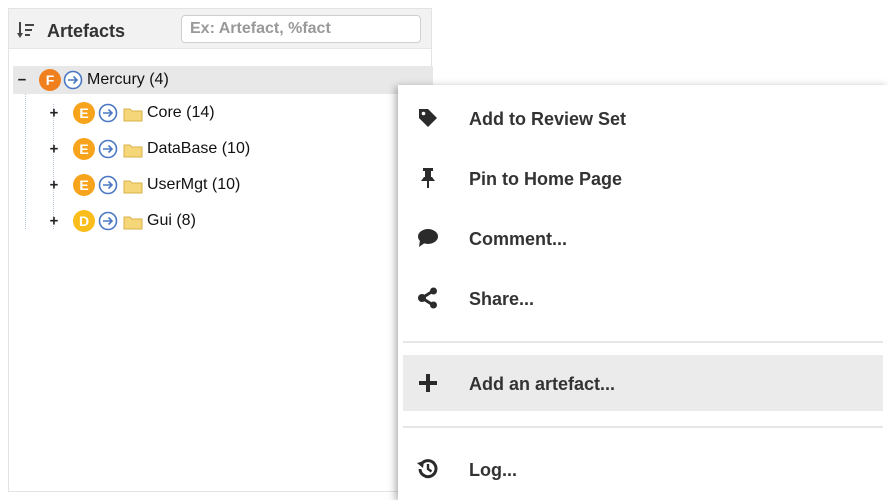  Describe the element at coordinates (128, 80) in the screenshot. I see `tree-node-label: Mercury (4)` at that location.